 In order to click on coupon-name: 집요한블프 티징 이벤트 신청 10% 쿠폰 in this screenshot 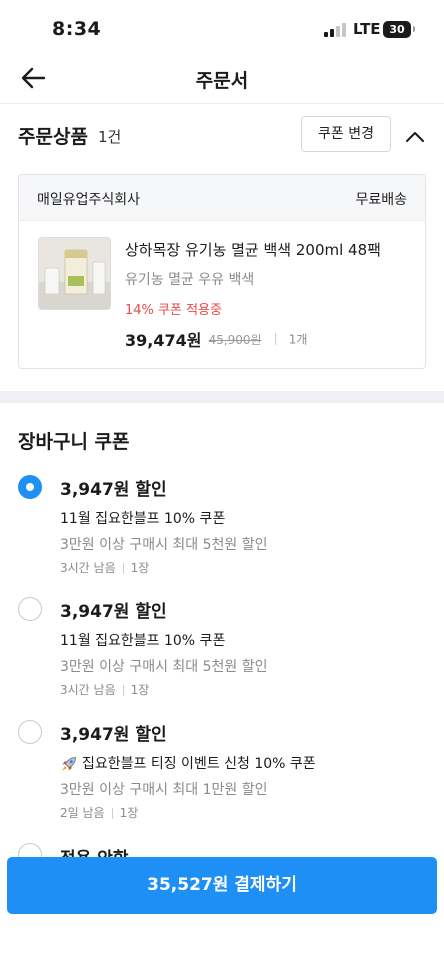, I will do `click(199, 764)`.